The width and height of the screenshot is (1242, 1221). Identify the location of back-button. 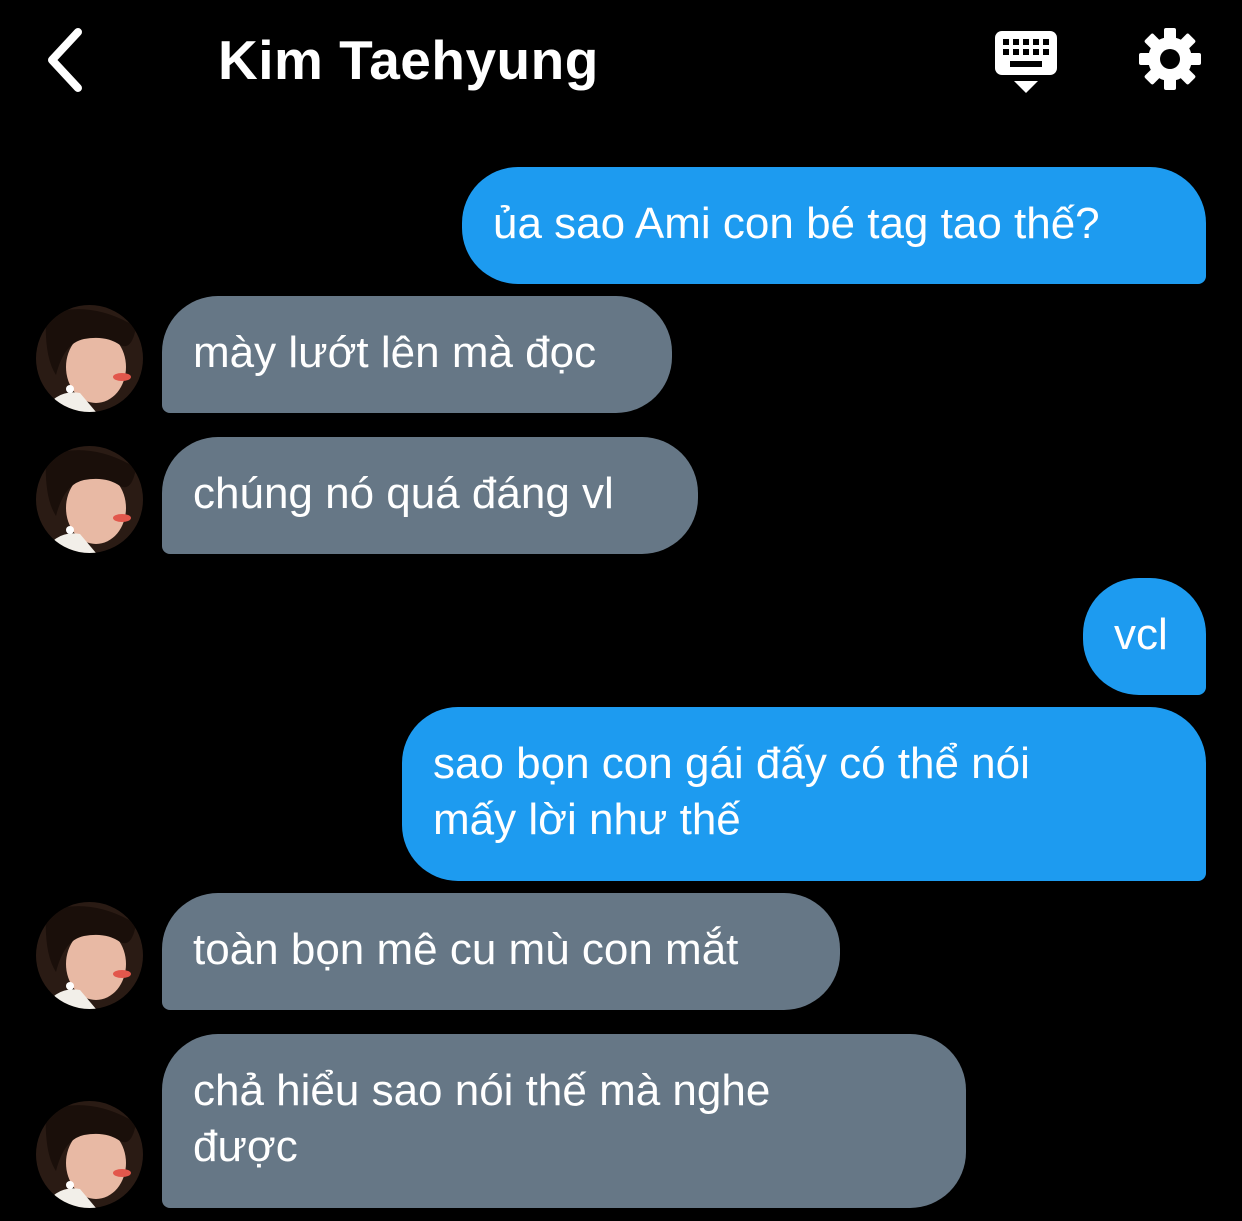
(68, 60).